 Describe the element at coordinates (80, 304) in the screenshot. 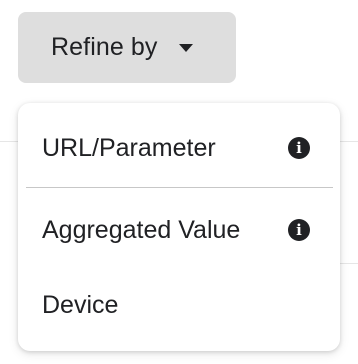

I see `menu-item-label: Device` at that location.